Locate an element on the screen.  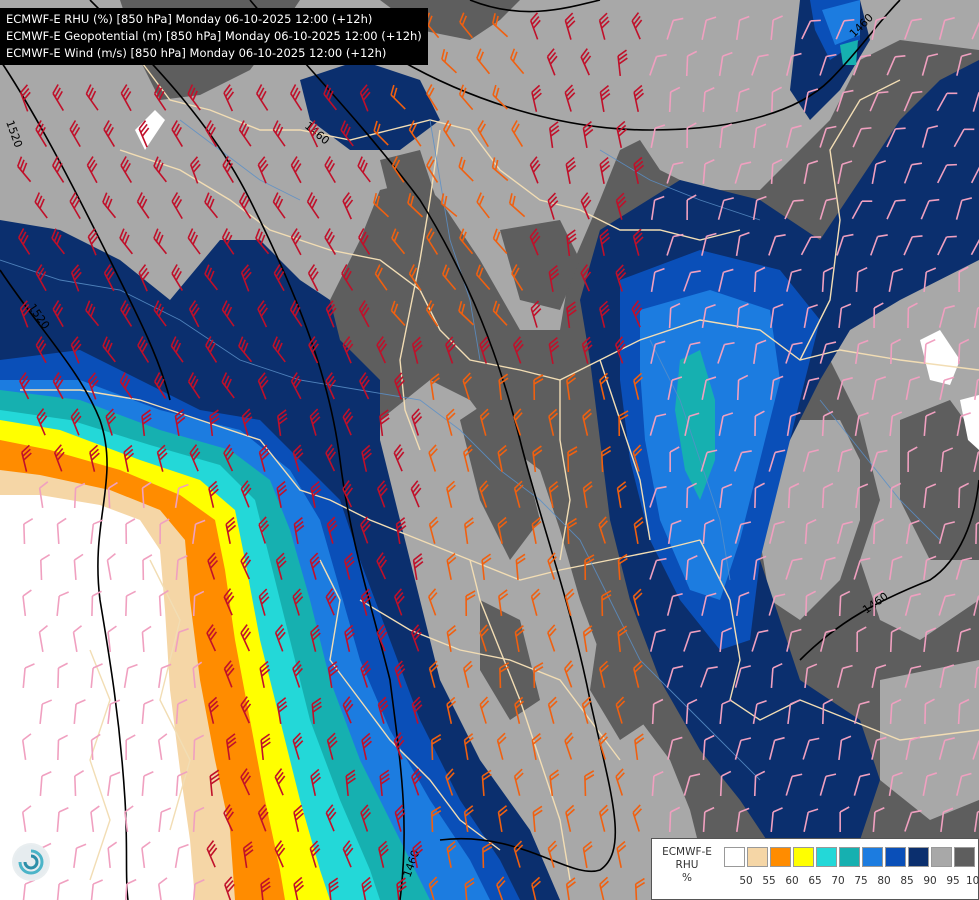
legend-tick: 100 is located at coordinates (972, 881).